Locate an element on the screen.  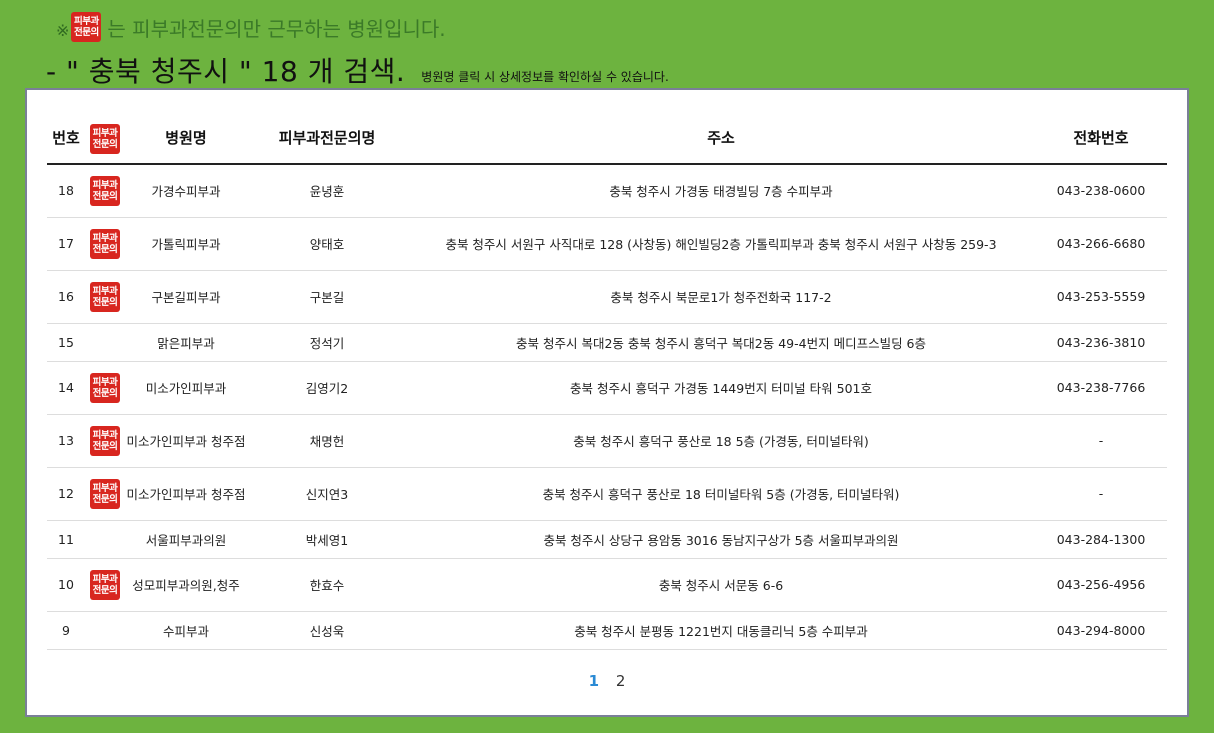
hospital-name-link: 성모피부과의원,청주 is located at coordinates (186, 585).